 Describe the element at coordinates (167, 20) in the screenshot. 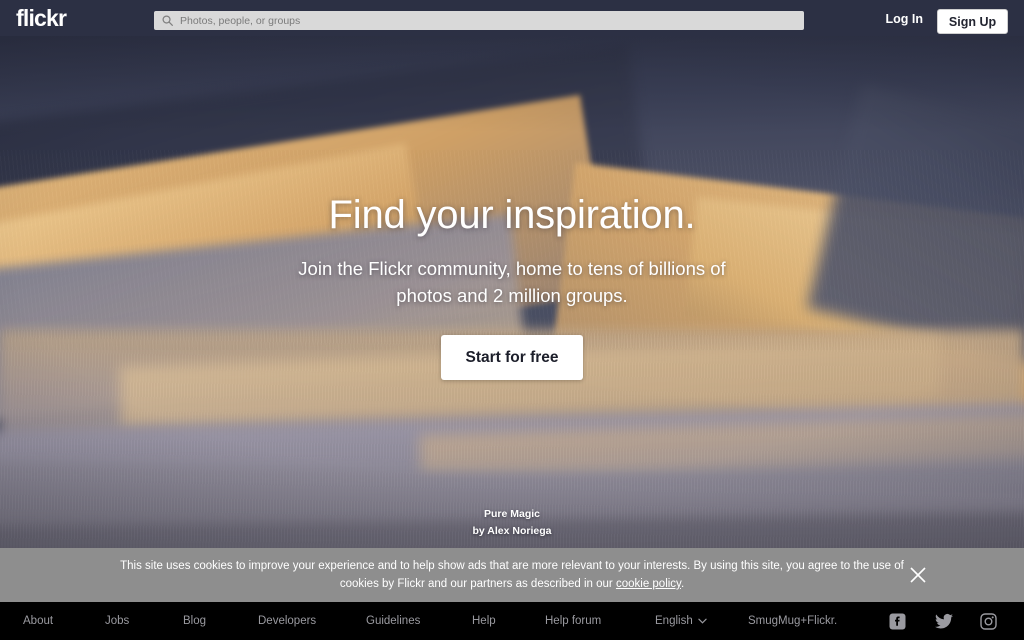

I see `search-icon` at that location.